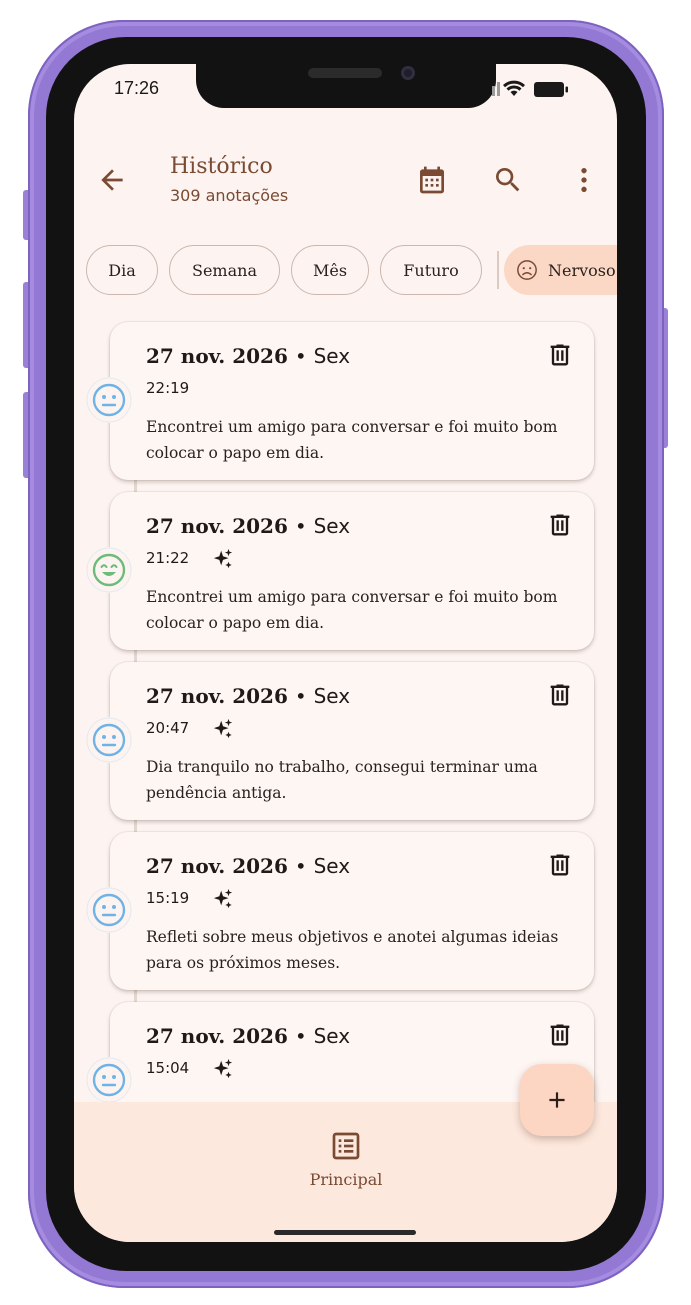 The width and height of the screenshot is (691, 1305). Describe the element at coordinates (229, 195) in the screenshot. I see `entry-count: 309 anotações` at that location.